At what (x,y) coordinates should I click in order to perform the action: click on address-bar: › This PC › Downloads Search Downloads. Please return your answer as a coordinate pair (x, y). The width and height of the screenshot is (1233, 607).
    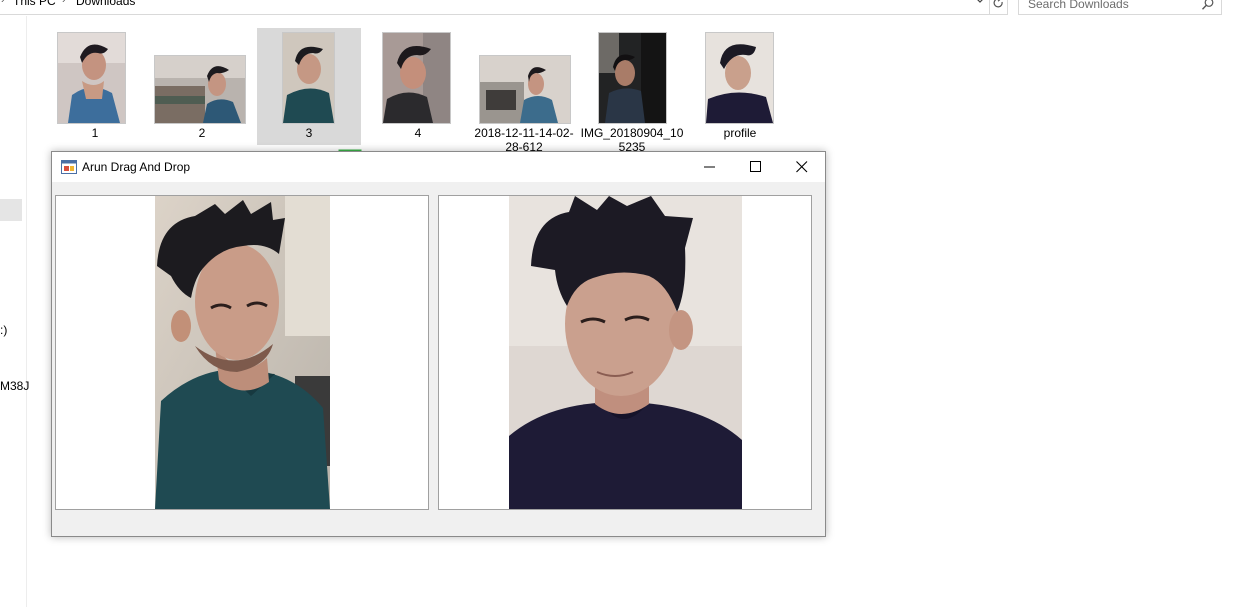
    Looking at the image, I should click on (616, 8).